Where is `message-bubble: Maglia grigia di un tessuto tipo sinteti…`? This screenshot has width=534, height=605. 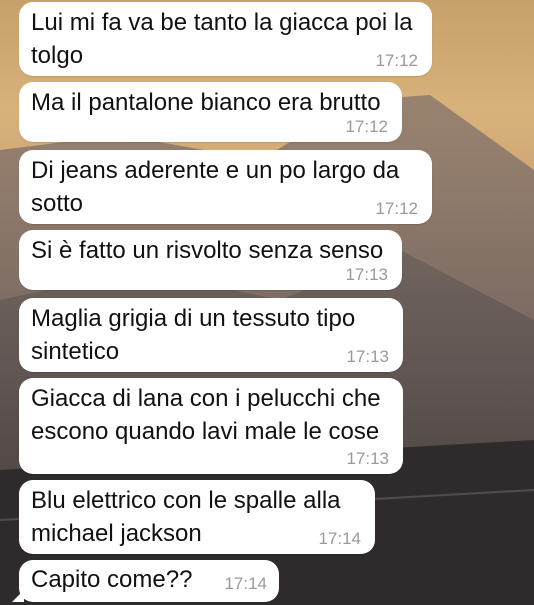 message-bubble: Maglia grigia di un tessuto tipo sinteti… is located at coordinates (211, 335).